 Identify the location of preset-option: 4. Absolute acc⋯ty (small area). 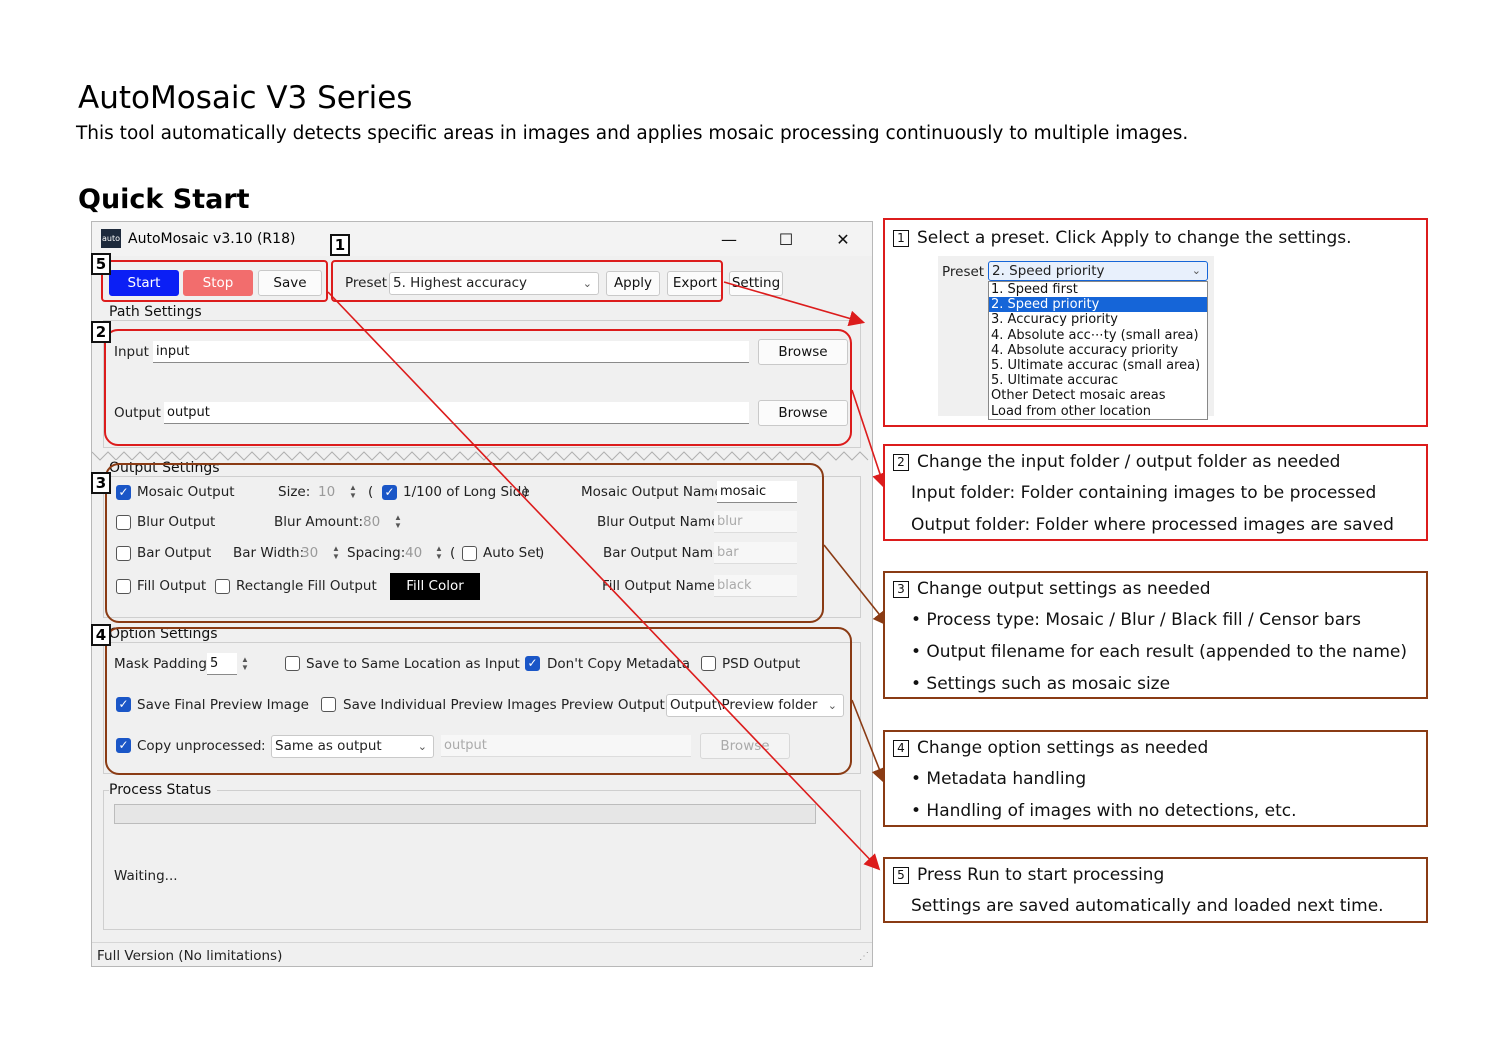
(1098, 335).